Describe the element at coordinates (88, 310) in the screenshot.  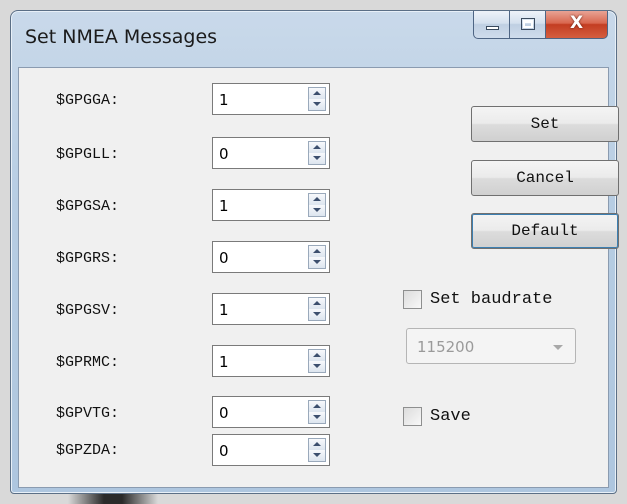
I see `message-label-gpgsv: $GPGSV:` at that location.